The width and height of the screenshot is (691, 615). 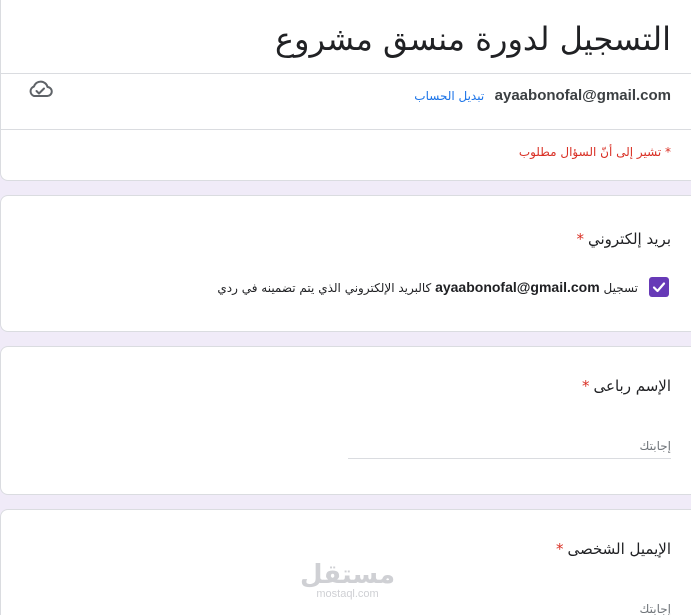 I want to click on record-email-checkbox, so click(x=659, y=287).